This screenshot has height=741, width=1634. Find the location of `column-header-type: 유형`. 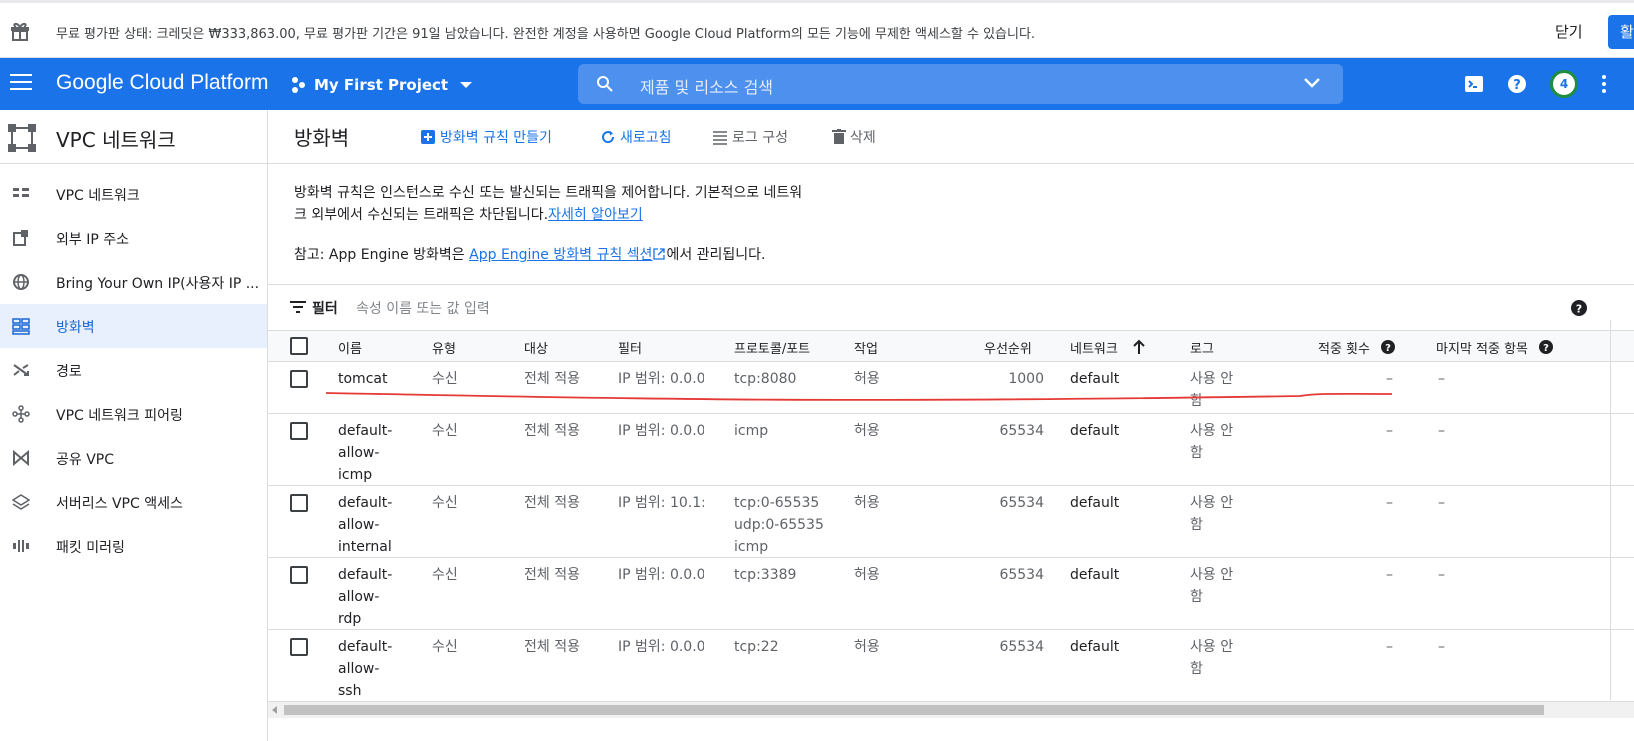

column-header-type: 유형 is located at coordinates (444, 347).